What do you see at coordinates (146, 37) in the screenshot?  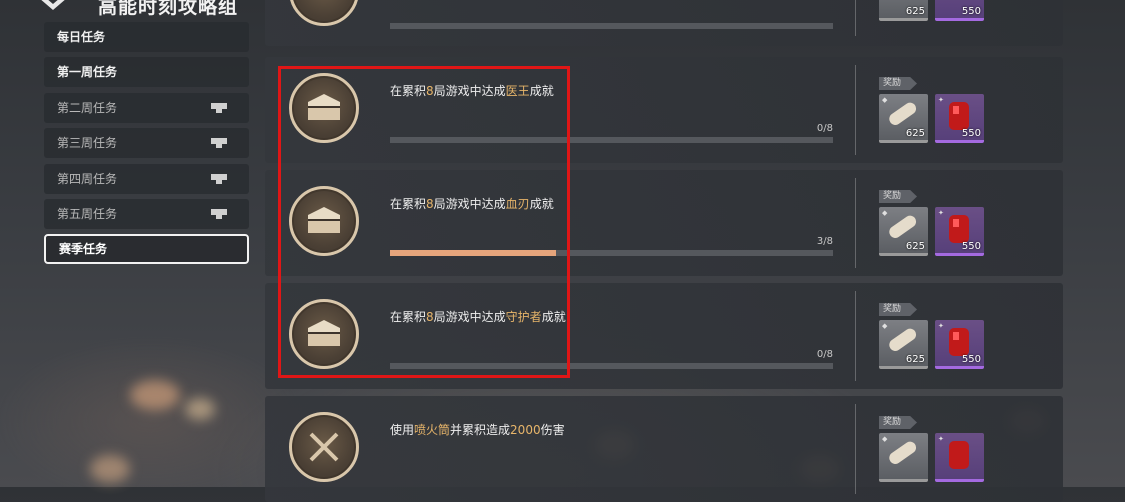 I see `sidebar-item-daily: 每日任务` at bounding box center [146, 37].